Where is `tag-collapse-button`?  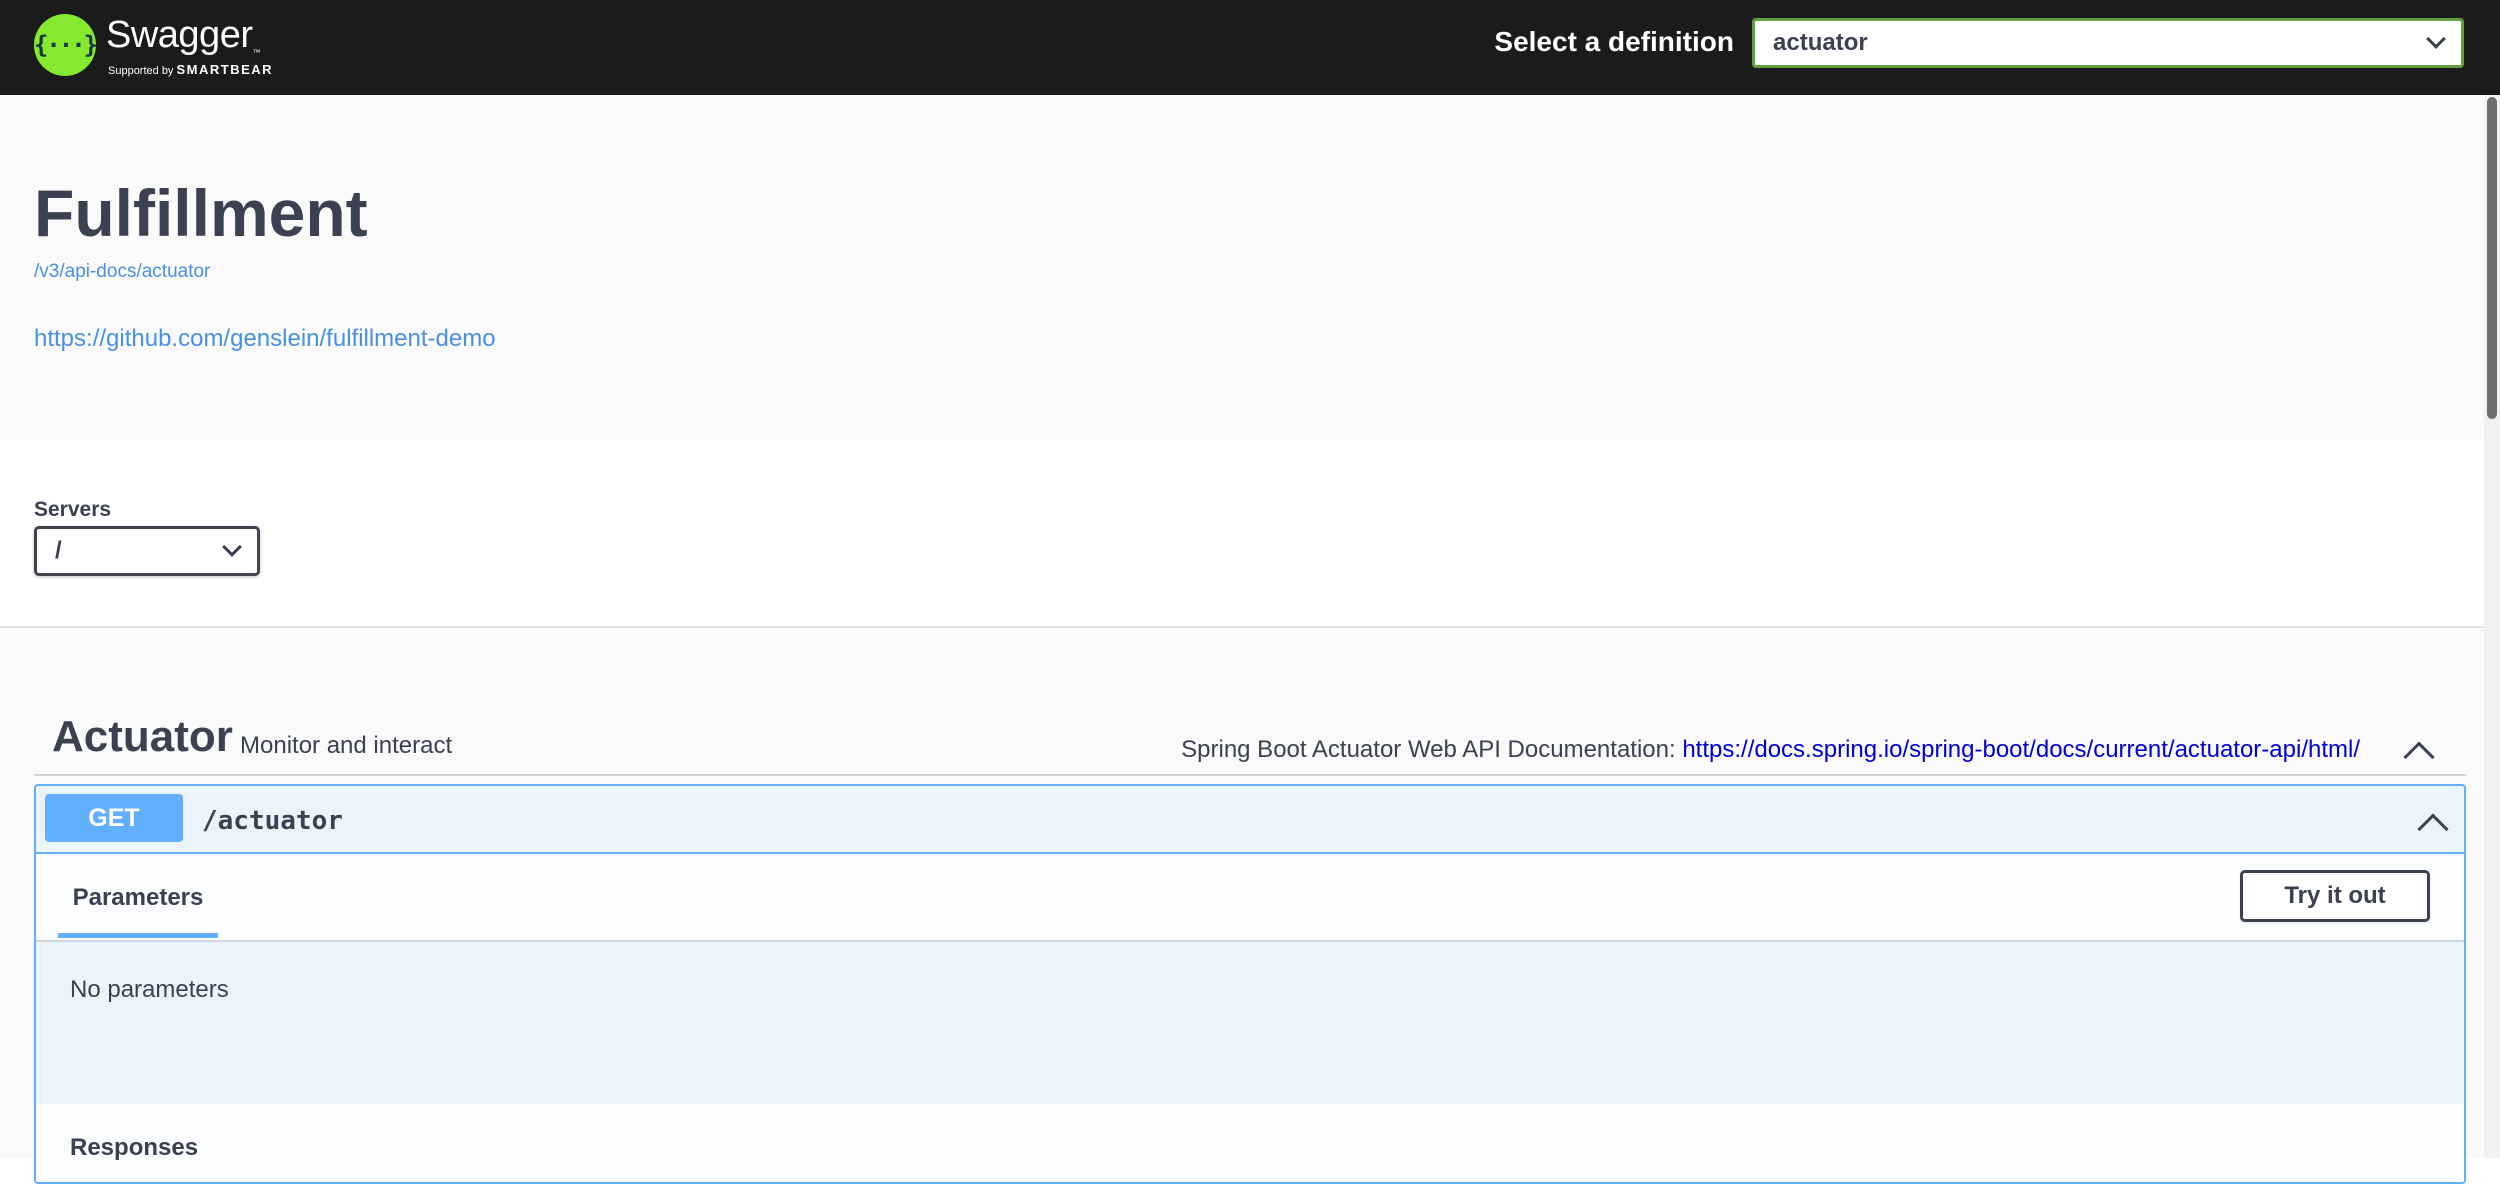
tag-collapse-button is located at coordinates (2419, 755).